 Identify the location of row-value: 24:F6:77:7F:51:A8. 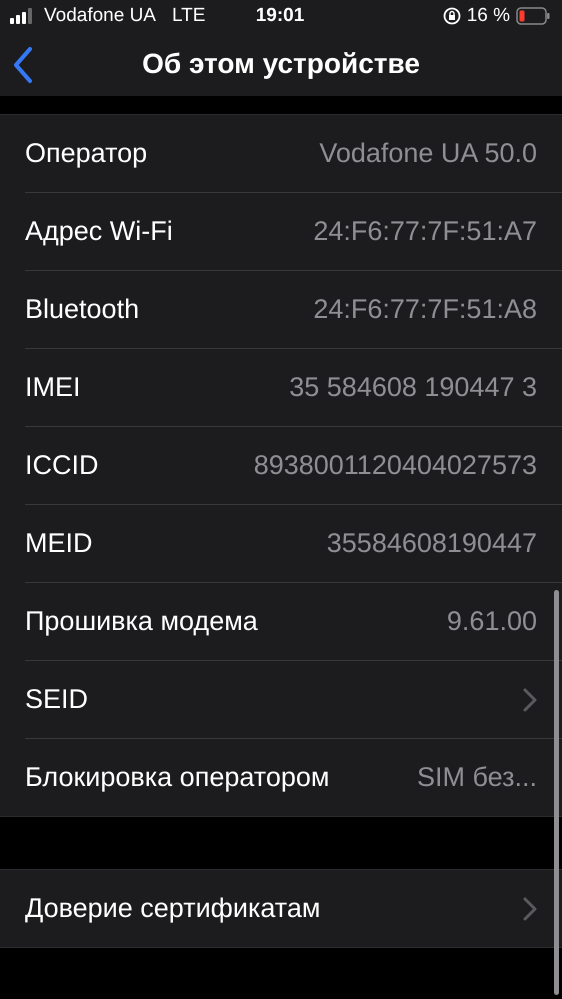
(425, 309).